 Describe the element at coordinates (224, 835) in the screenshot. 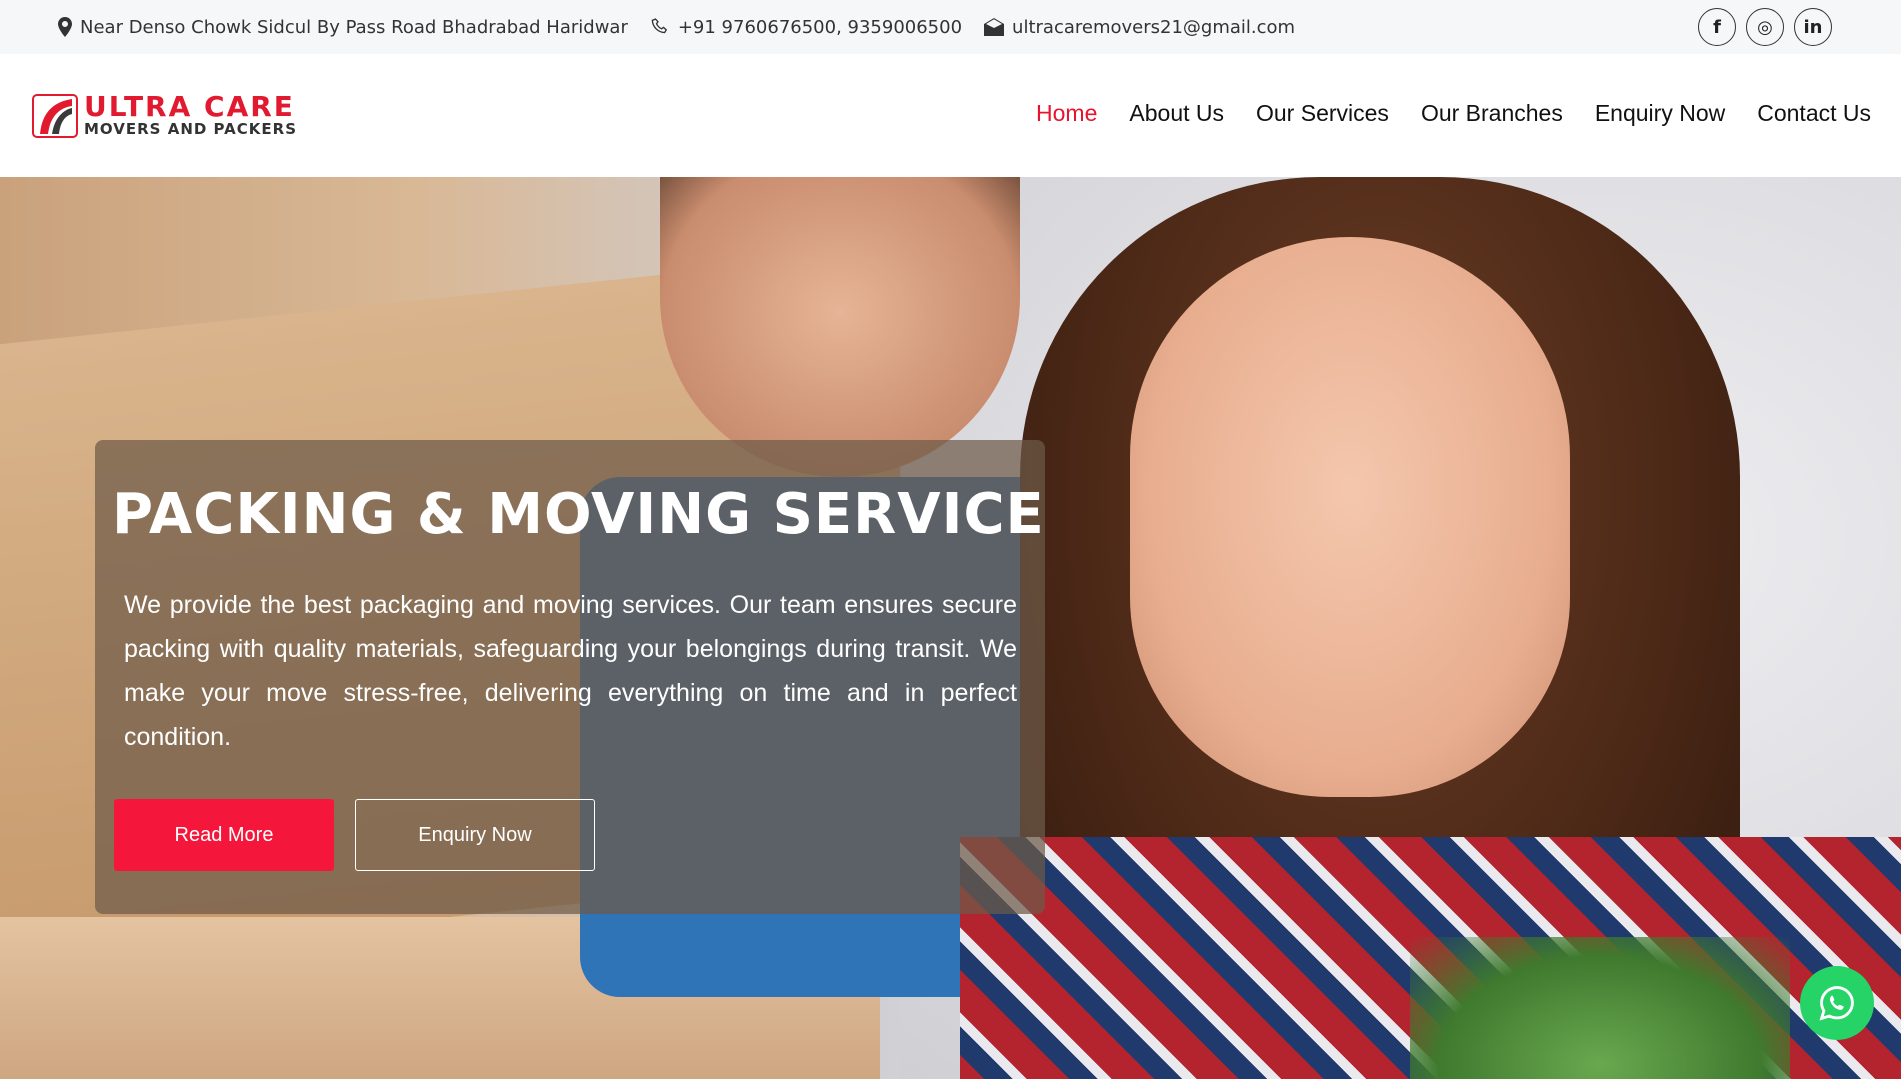

I see `read-more-button: Read More` at that location.